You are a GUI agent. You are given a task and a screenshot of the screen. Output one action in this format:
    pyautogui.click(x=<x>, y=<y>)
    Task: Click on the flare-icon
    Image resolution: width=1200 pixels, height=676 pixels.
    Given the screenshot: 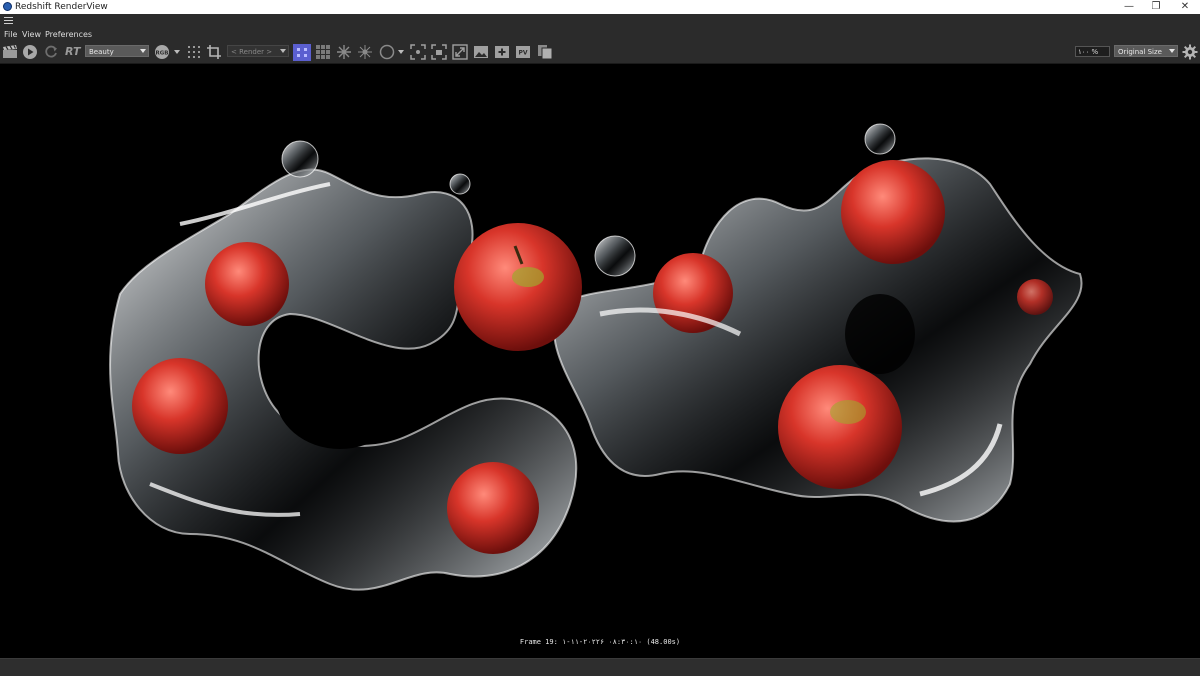 What is the action you would take?
    pyautogui.click(x=365, y=52)
    